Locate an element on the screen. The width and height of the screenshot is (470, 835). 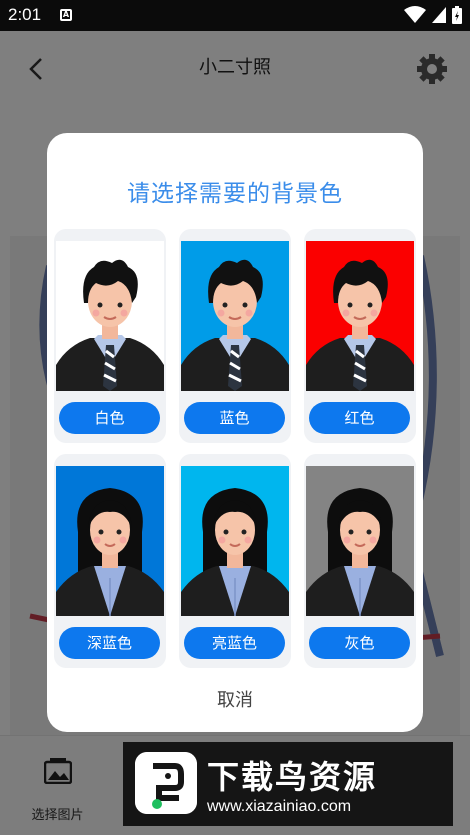
status-time: 2:01 is located at coordinates (25, 14).